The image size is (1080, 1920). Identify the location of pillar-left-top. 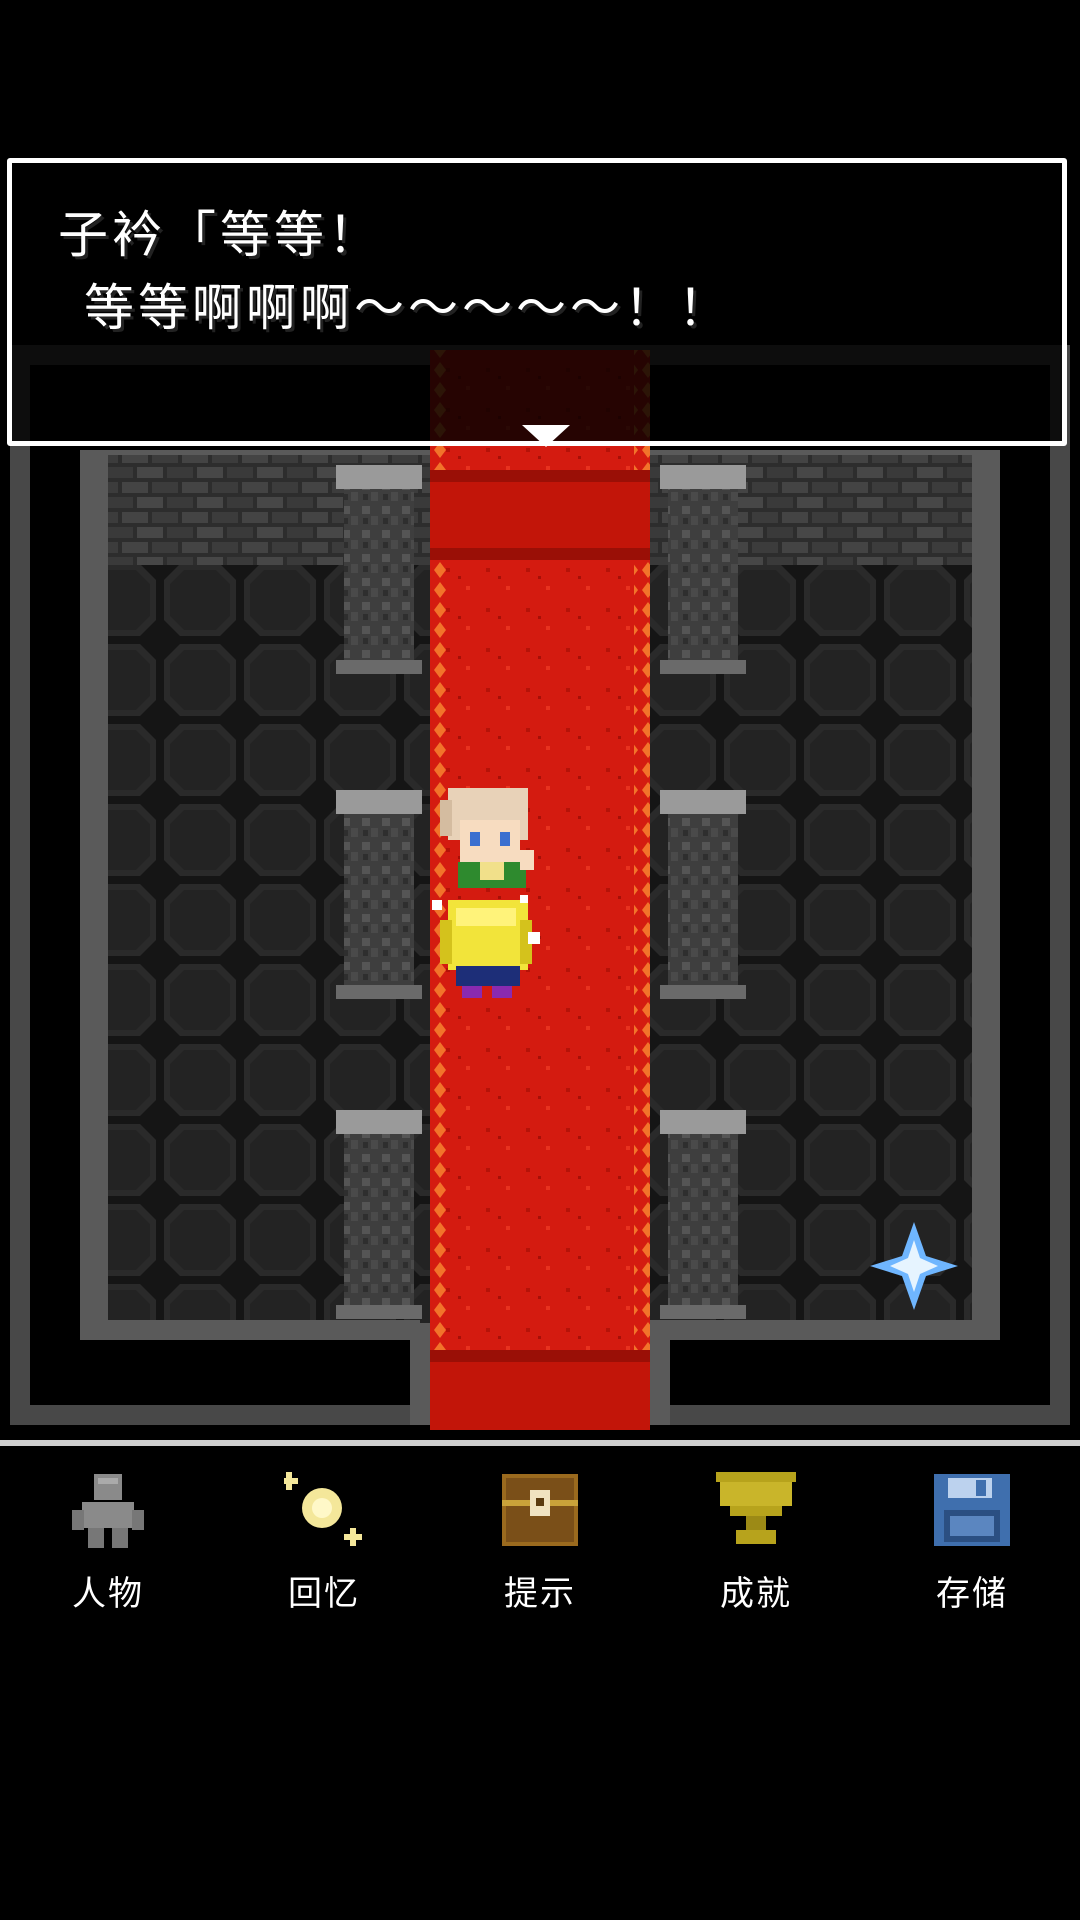
(379, 569).